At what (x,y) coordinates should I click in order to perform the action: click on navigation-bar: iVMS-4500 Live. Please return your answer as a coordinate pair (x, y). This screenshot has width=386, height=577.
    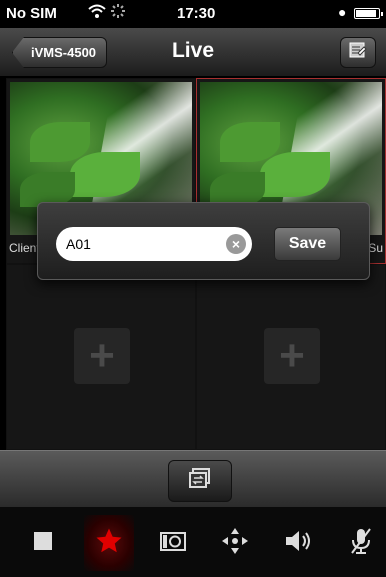
    Looking at the image, I should click on (193, 52).